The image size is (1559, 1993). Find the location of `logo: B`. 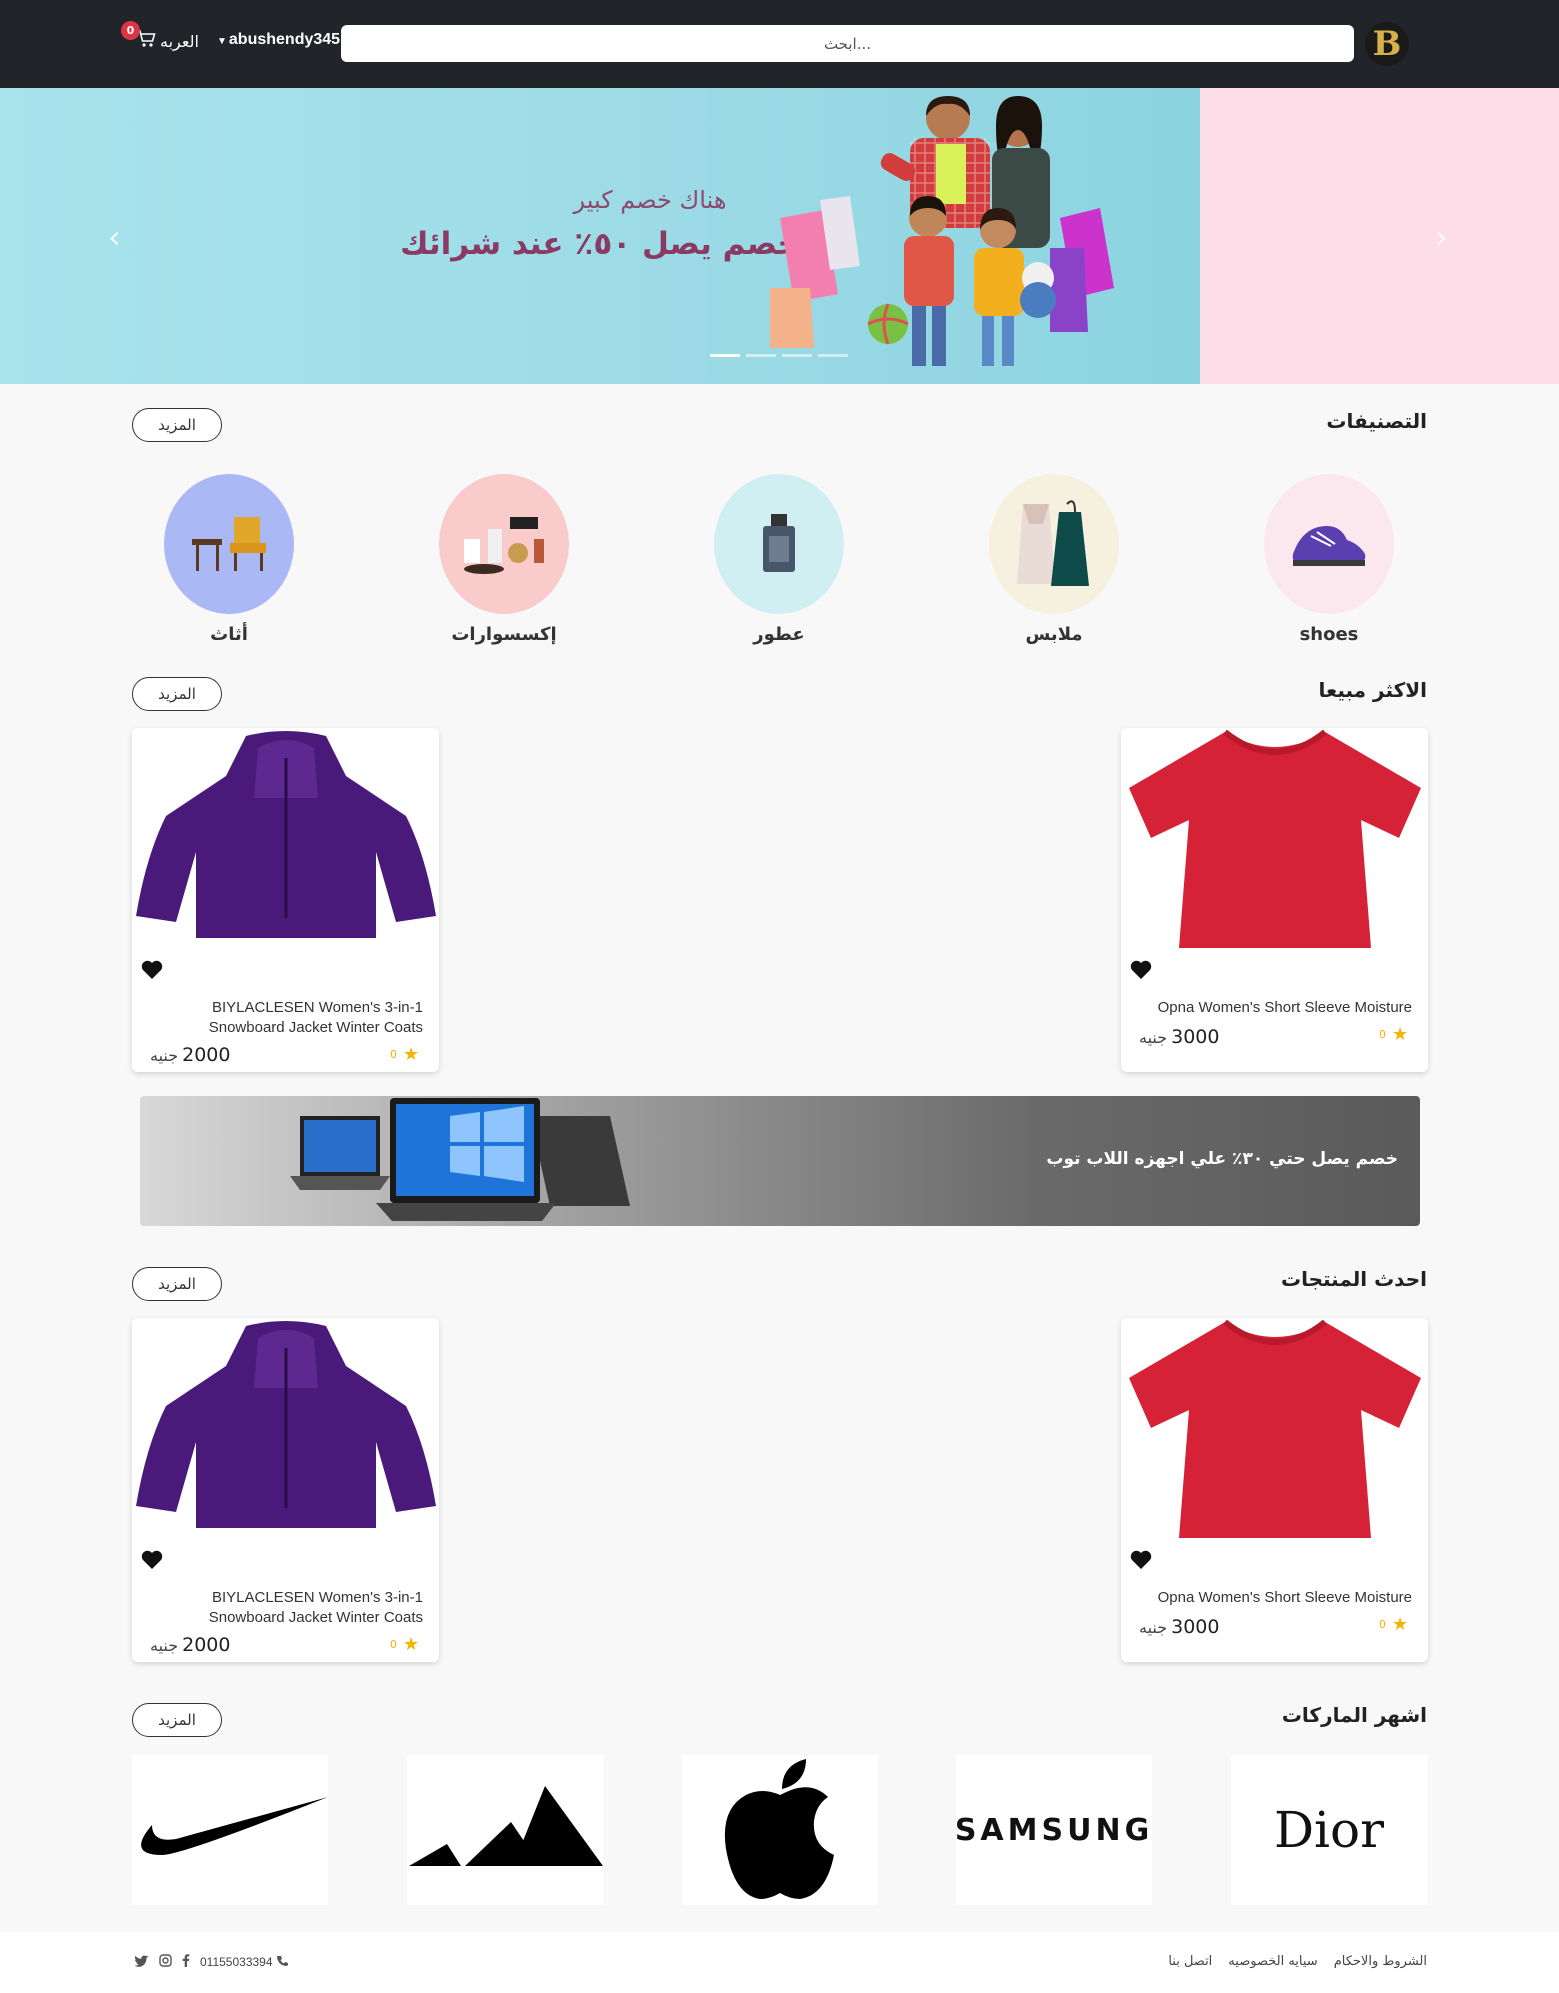

logo: B is located at coordinates (1387, 44).